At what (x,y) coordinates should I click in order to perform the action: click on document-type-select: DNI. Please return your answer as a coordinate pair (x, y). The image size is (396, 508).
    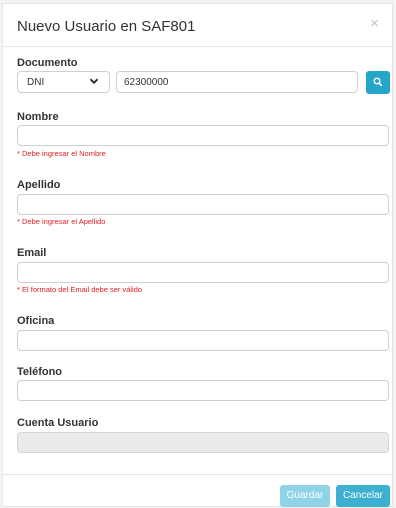
    Looking at the image, I should click on (63, 82).